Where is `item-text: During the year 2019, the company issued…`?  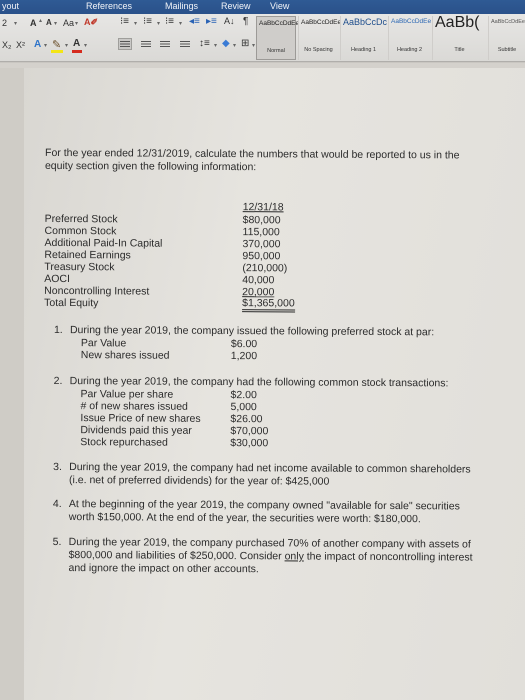
item-text: During the year 2019, the company issued… is located at coordinates (252, 331).